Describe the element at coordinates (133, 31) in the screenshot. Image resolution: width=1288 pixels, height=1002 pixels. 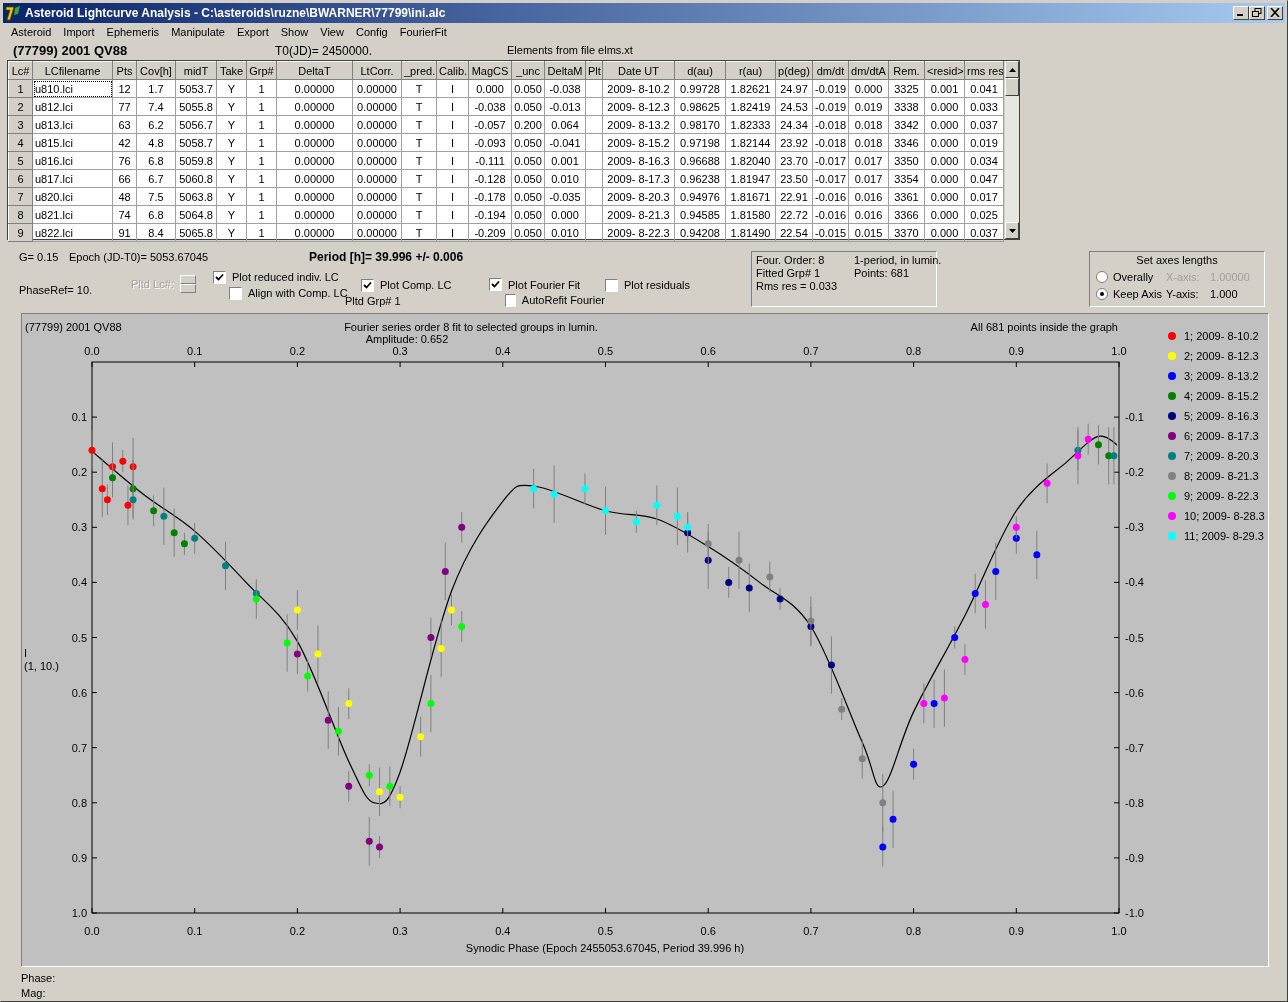
I see `menu-item: Ephemeris` at that location.